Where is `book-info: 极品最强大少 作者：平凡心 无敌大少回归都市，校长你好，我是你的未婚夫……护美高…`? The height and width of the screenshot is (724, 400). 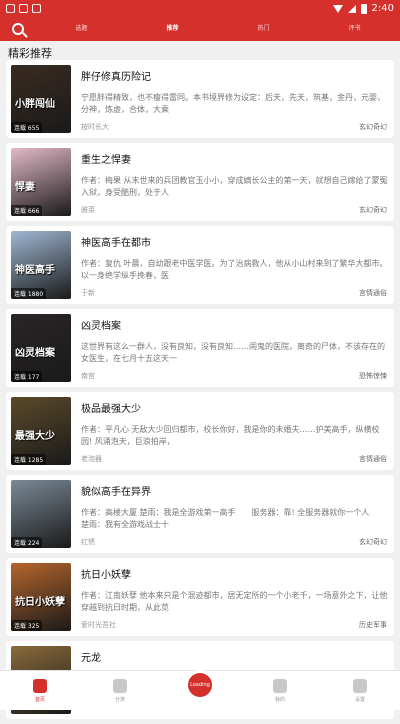
book-info: 极品最强大少 作者：平凡心 无敌大少回归都市，校长你好，我是你的未婚夫……护美高… is located at coordinates (230, 431).